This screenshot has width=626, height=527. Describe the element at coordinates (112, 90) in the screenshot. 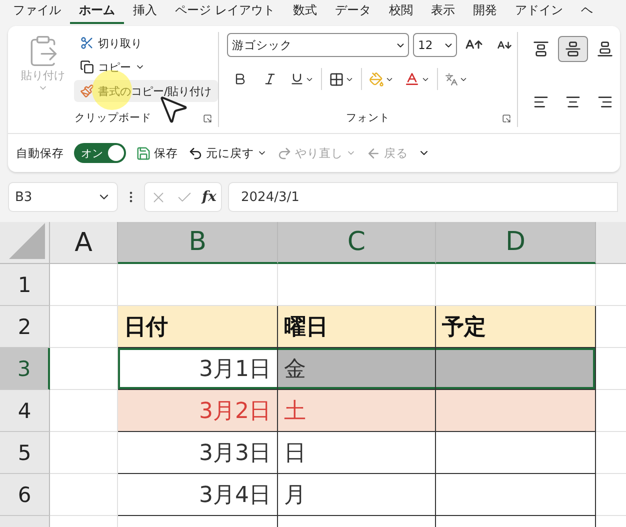

I see `cursor-highlight` at that location.